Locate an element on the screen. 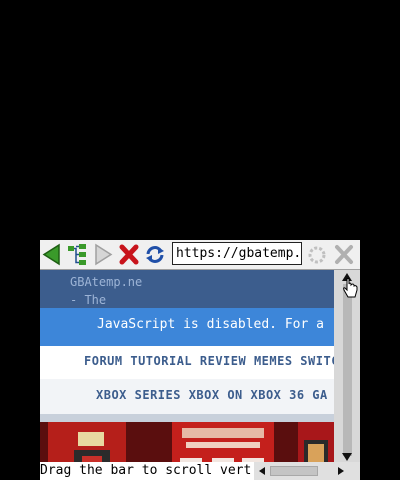  javascript-notice-text: JavaScript is disabled. For a is located at coordinates (210, 324).